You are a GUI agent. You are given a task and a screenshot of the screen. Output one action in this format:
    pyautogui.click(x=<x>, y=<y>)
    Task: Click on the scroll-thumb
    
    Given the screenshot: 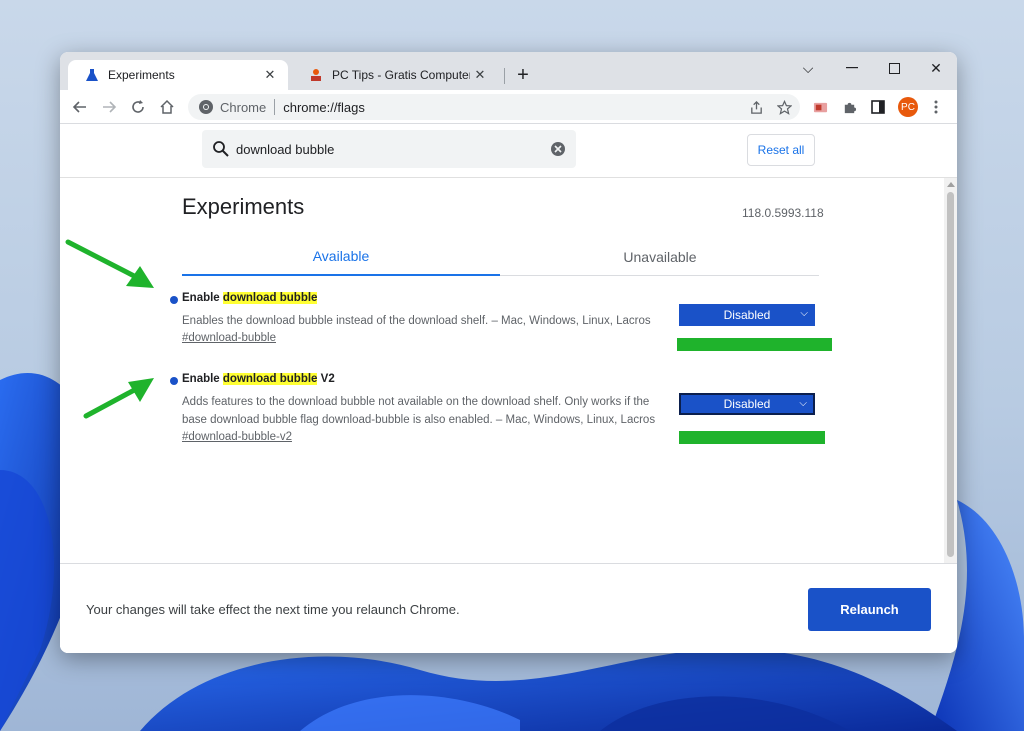 What is the action you would take?
    pyautogui.click(x=950, y=374)
    